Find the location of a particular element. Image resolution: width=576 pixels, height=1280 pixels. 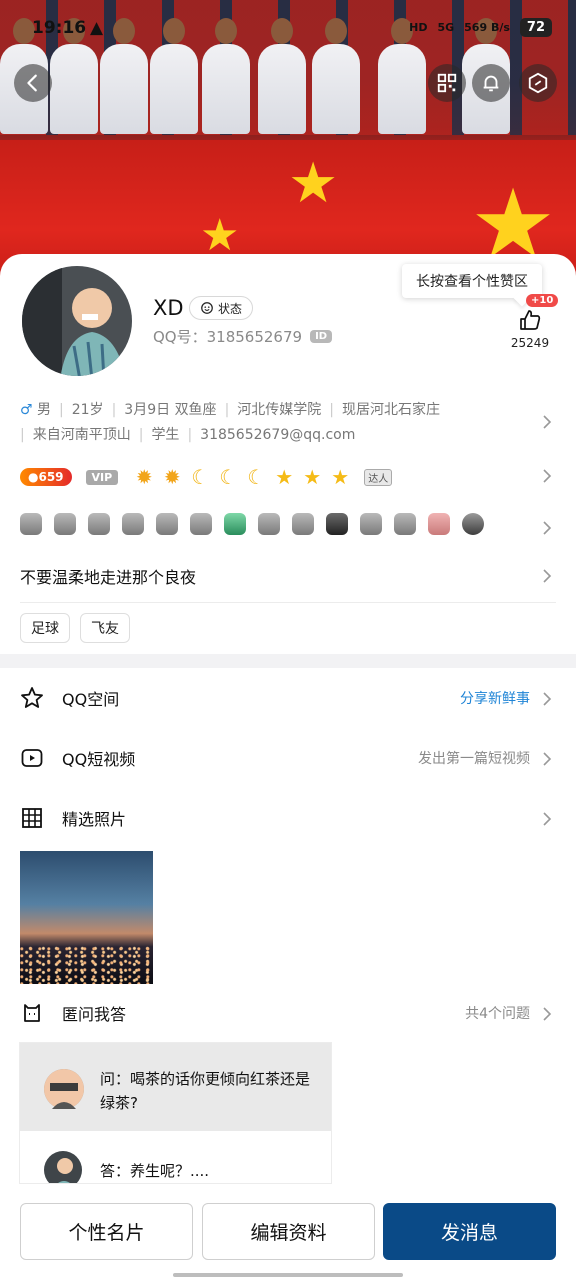

qq-number-line: QQ号：3185652679 ID is located at coordinates (243, 336).